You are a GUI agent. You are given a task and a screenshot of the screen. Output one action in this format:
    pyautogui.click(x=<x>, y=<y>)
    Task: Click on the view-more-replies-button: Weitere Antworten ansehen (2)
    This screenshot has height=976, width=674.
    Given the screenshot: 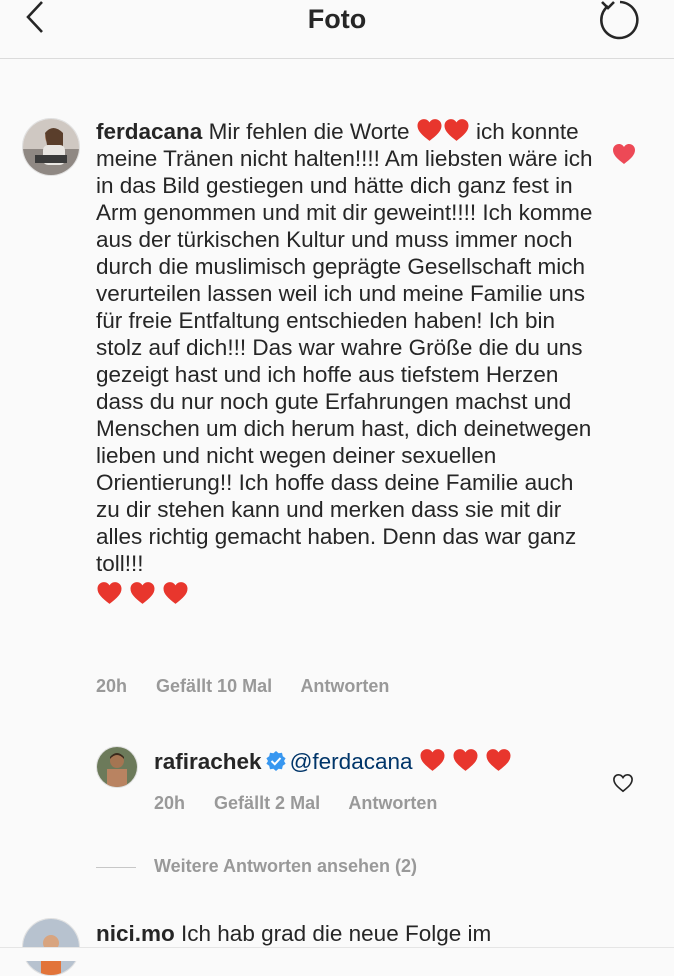 What is the action you would take?
    pyautogui.click(x=256, y=866)
    